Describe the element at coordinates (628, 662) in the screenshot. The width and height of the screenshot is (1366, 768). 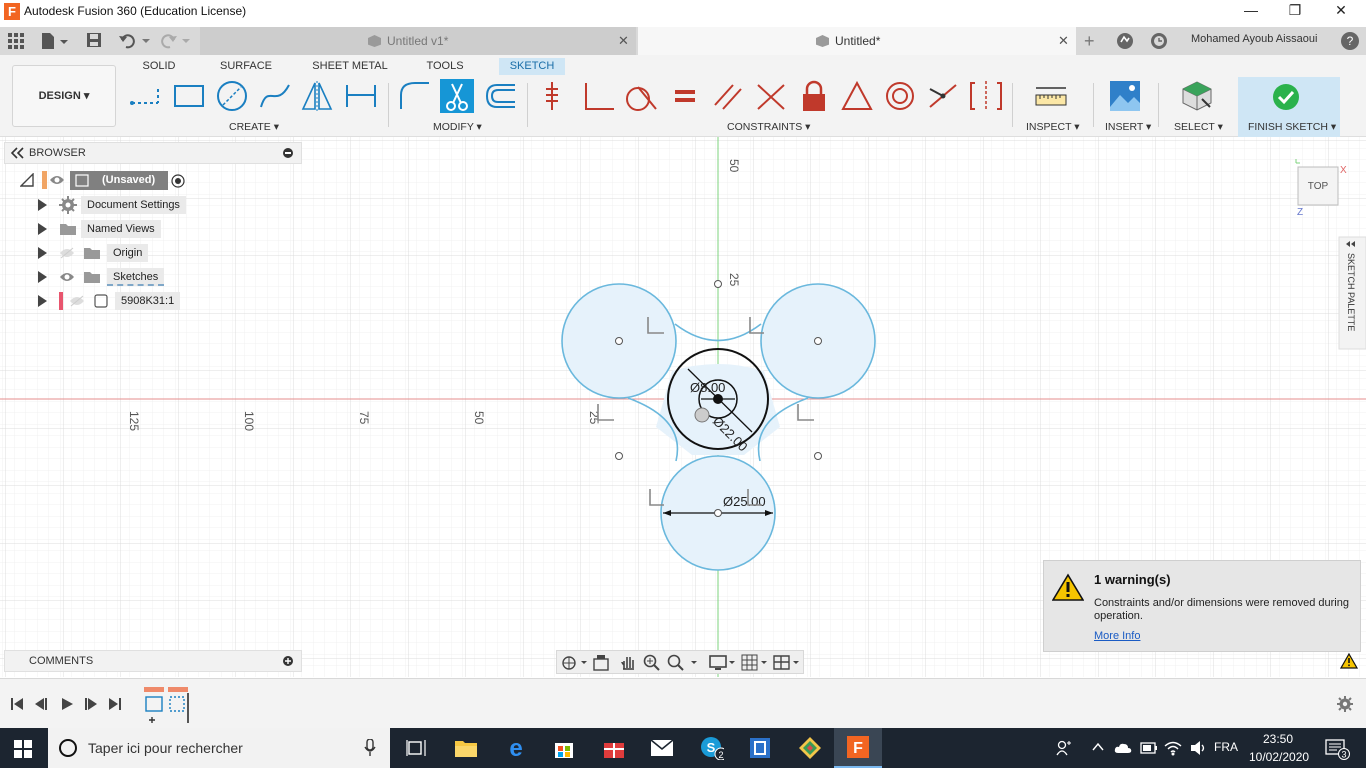
I see `pan-hand-icon` at that location.